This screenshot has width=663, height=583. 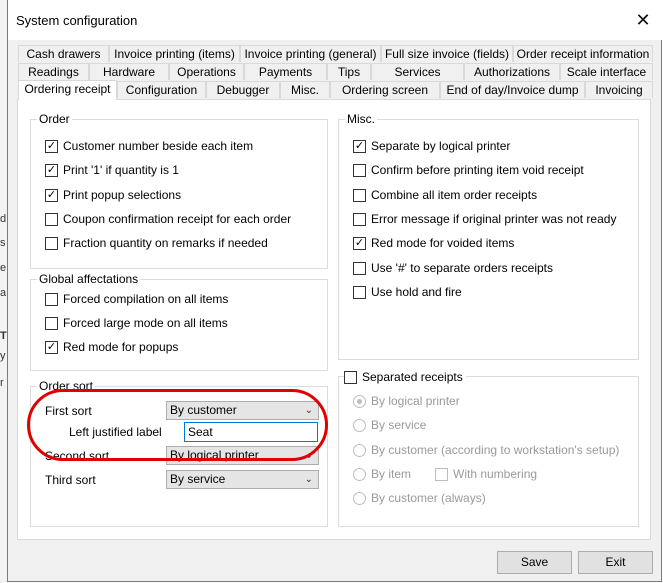 I want to click on checkbox-separated-receipts: Separated receipts, so click(x=405, y=377).